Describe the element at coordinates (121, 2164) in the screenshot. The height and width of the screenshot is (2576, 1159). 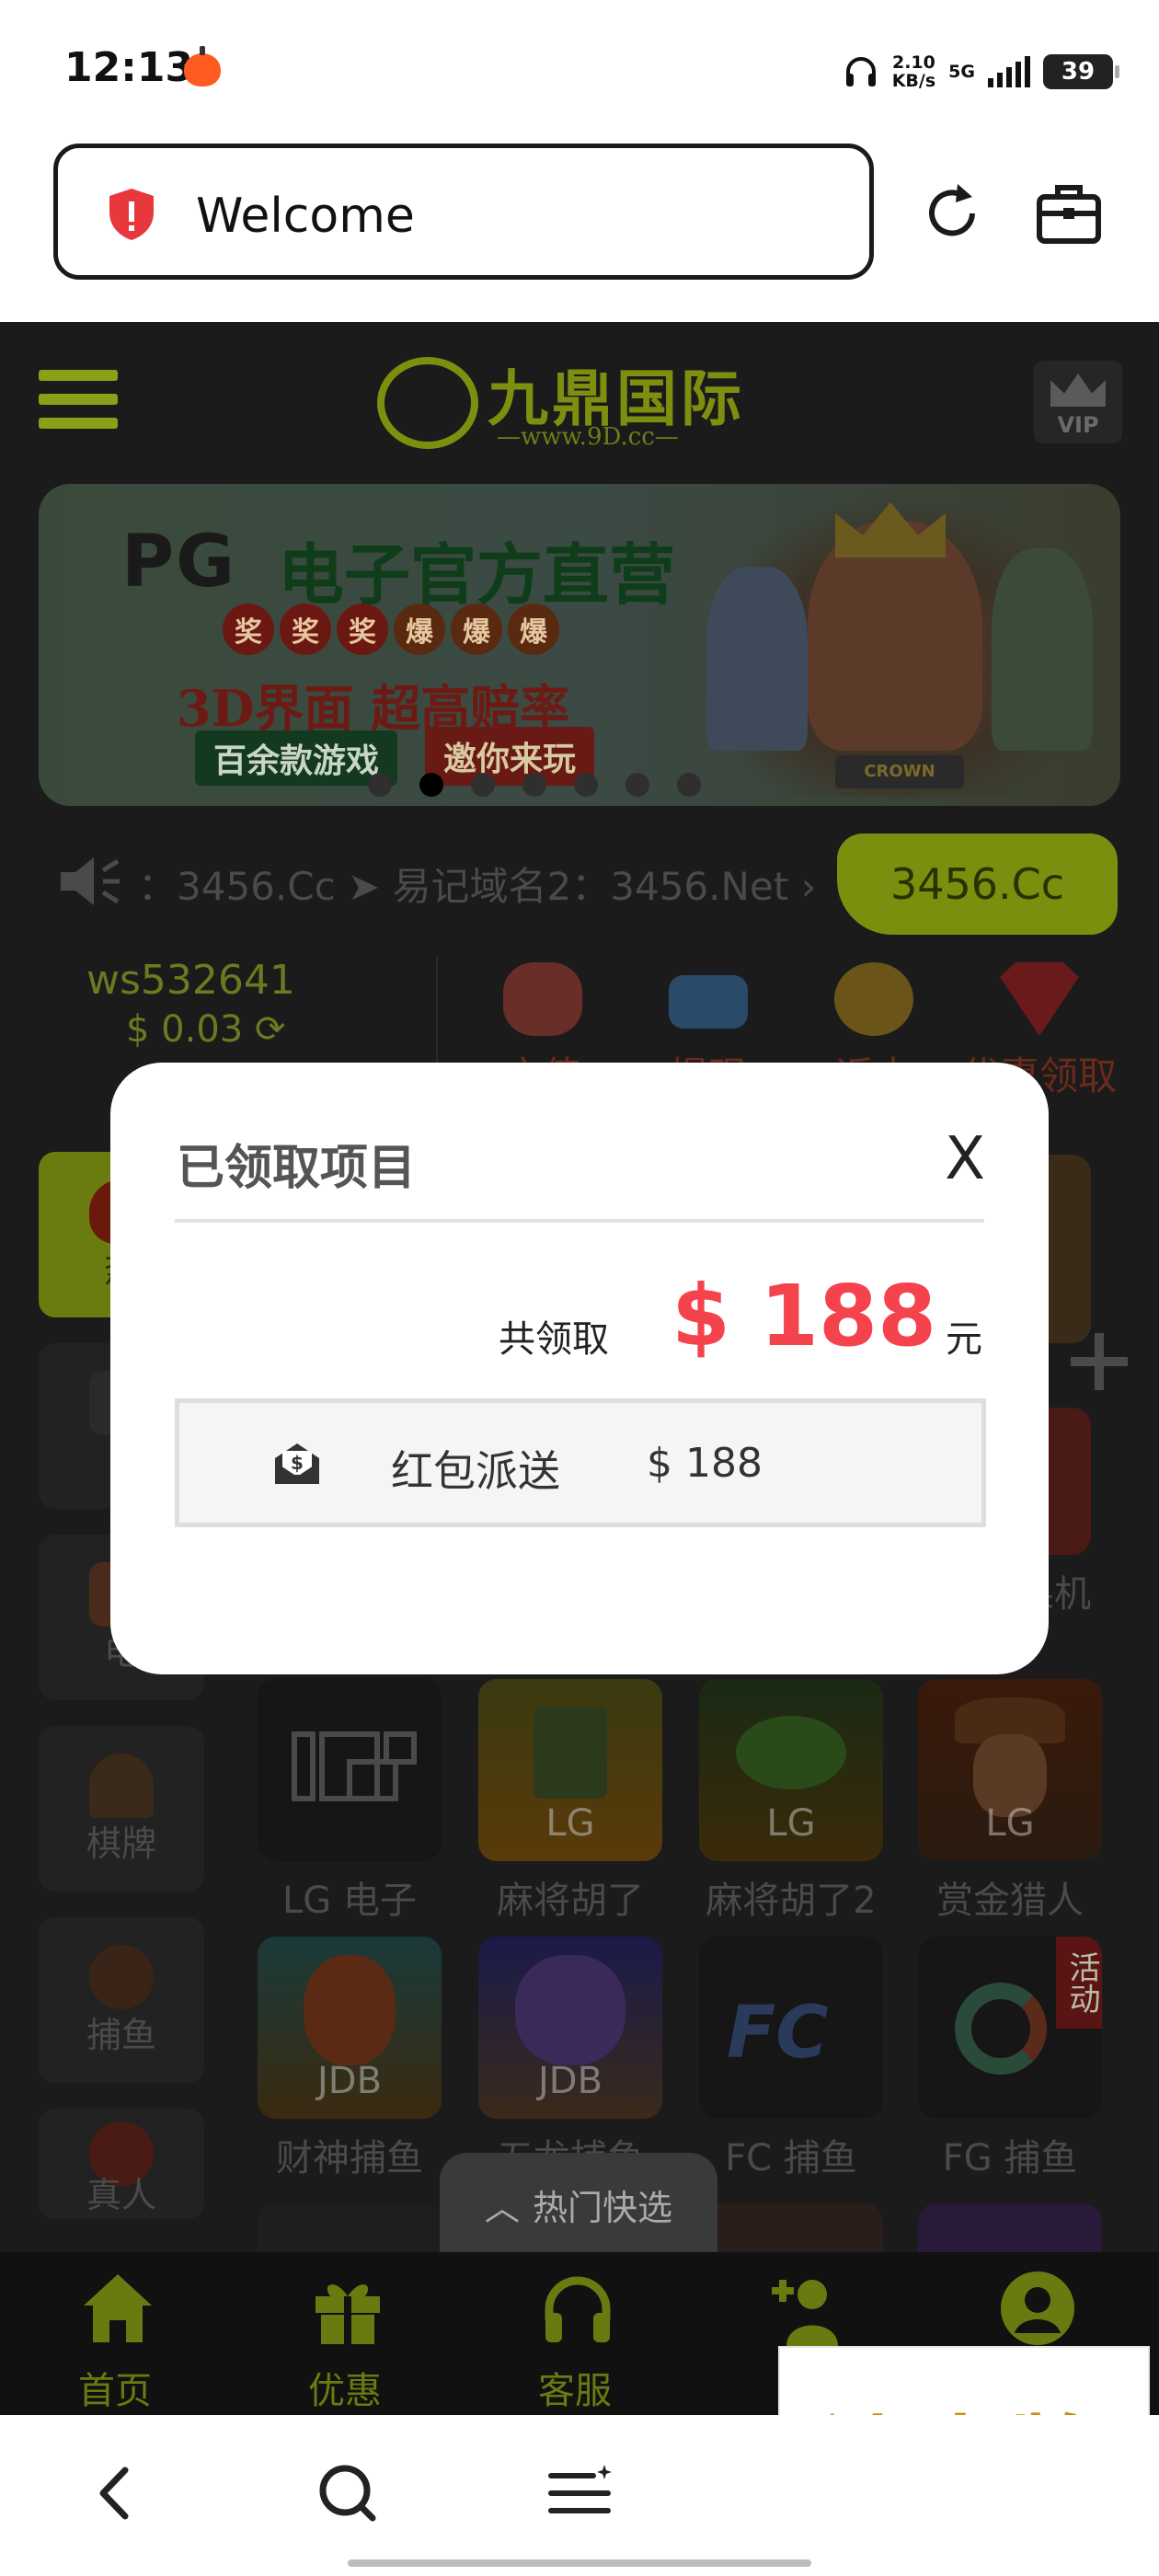
I see `side-nav-live: 真人` at that location.